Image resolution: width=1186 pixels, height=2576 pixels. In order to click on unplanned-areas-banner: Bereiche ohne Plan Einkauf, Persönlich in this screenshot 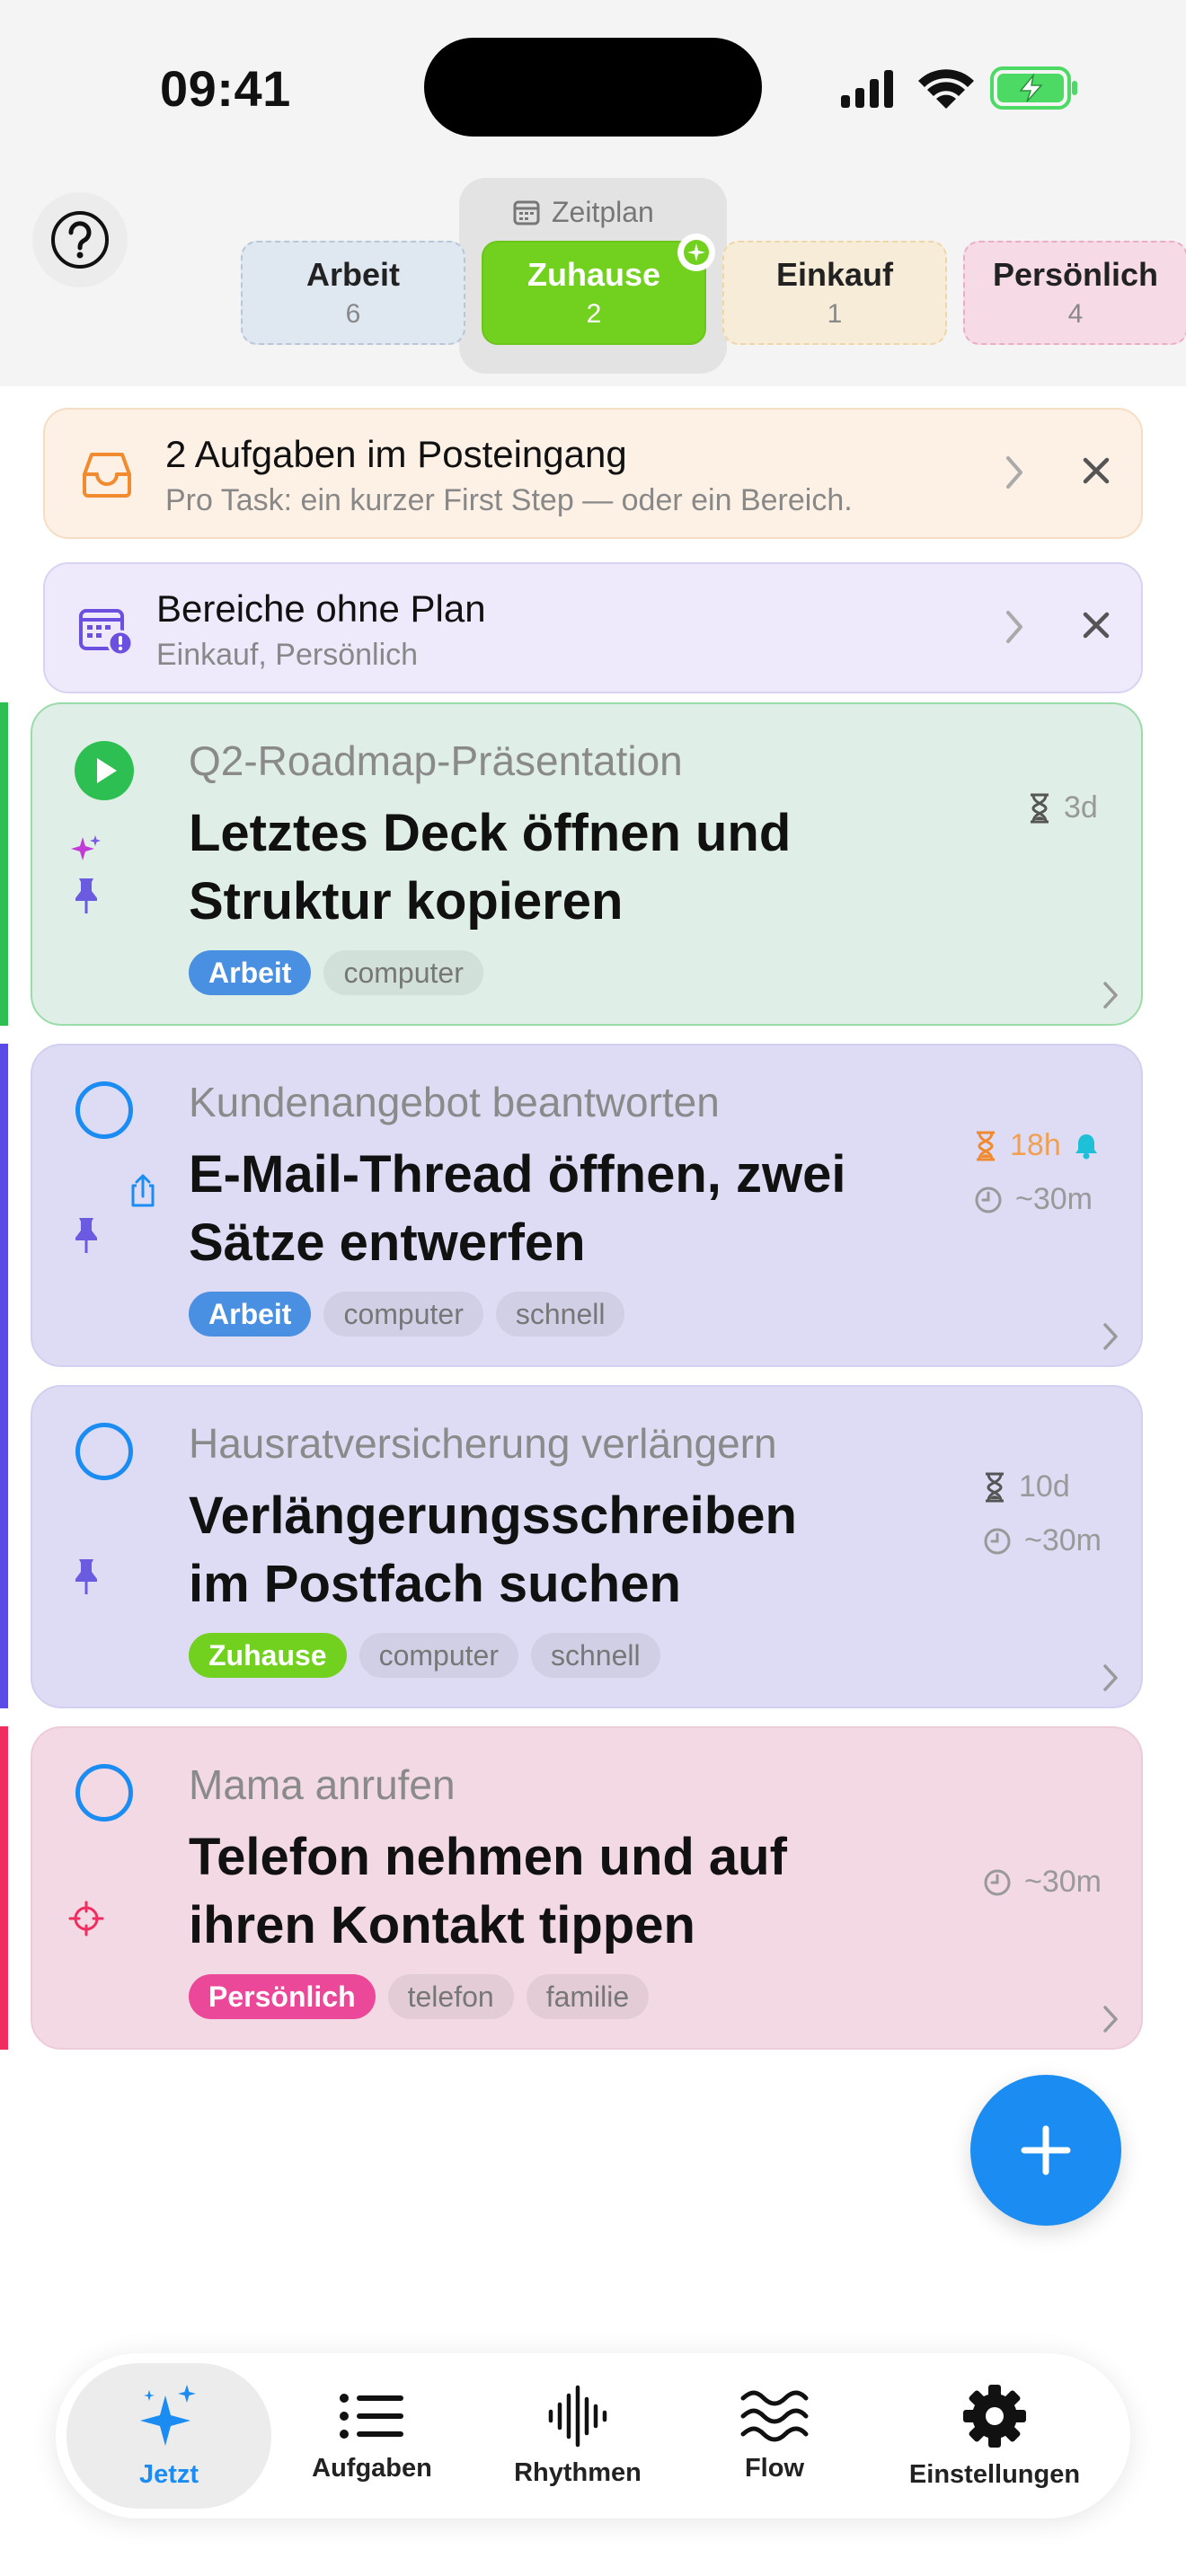, I will do `click(593, 627)`.